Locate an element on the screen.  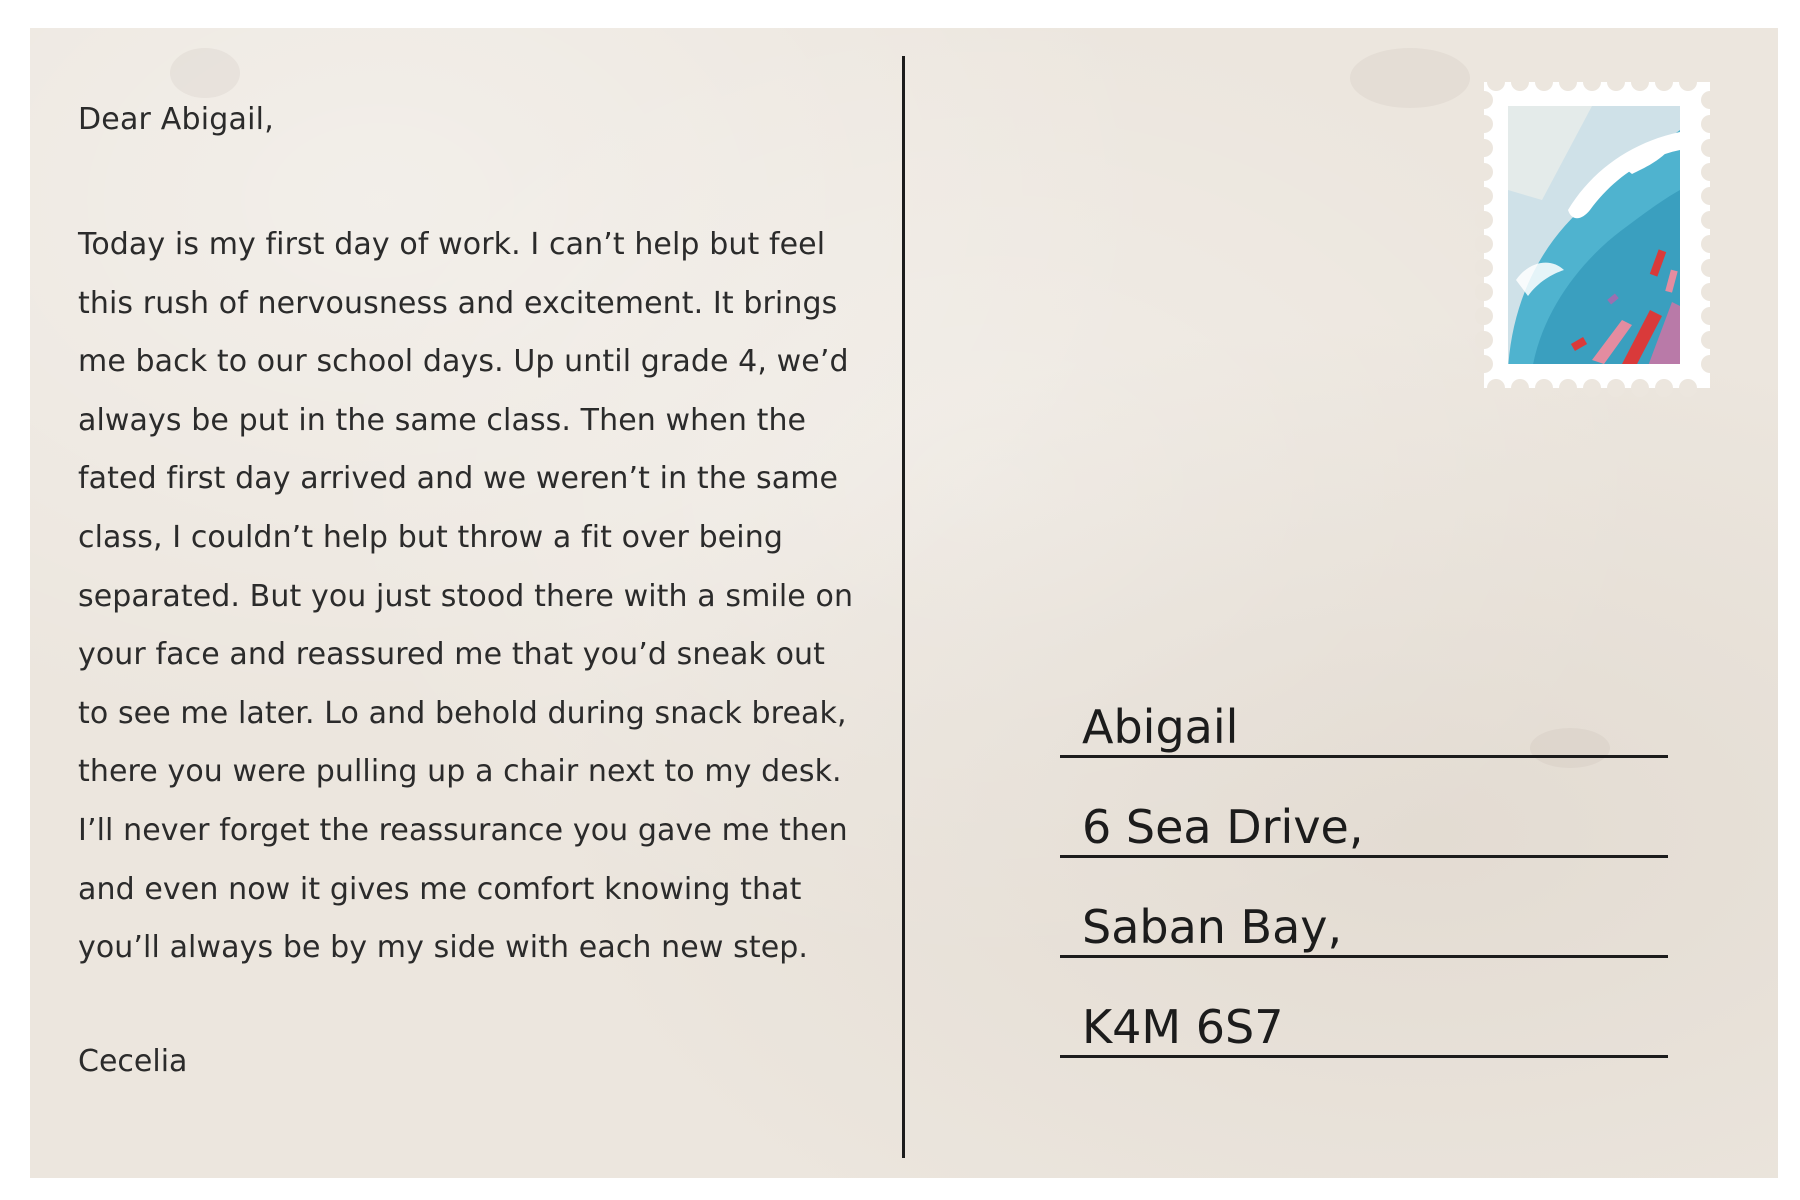
address-name: Abigail is located at coordinates (1160, 727).